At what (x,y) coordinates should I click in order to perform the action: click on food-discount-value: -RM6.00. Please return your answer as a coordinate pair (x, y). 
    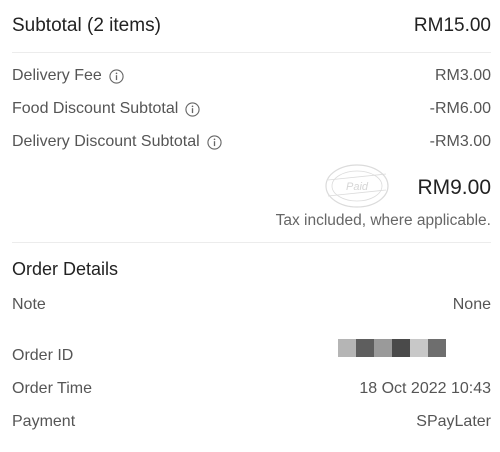
    Looking at the image, I should click on (460, 108).